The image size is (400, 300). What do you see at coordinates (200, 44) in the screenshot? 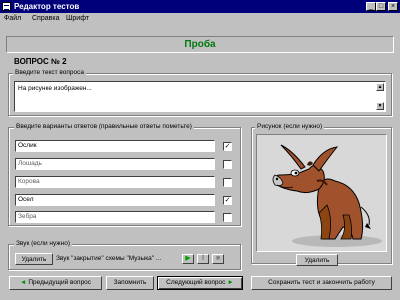
I see `test-title: Проба` at bounding box center [200, 44].